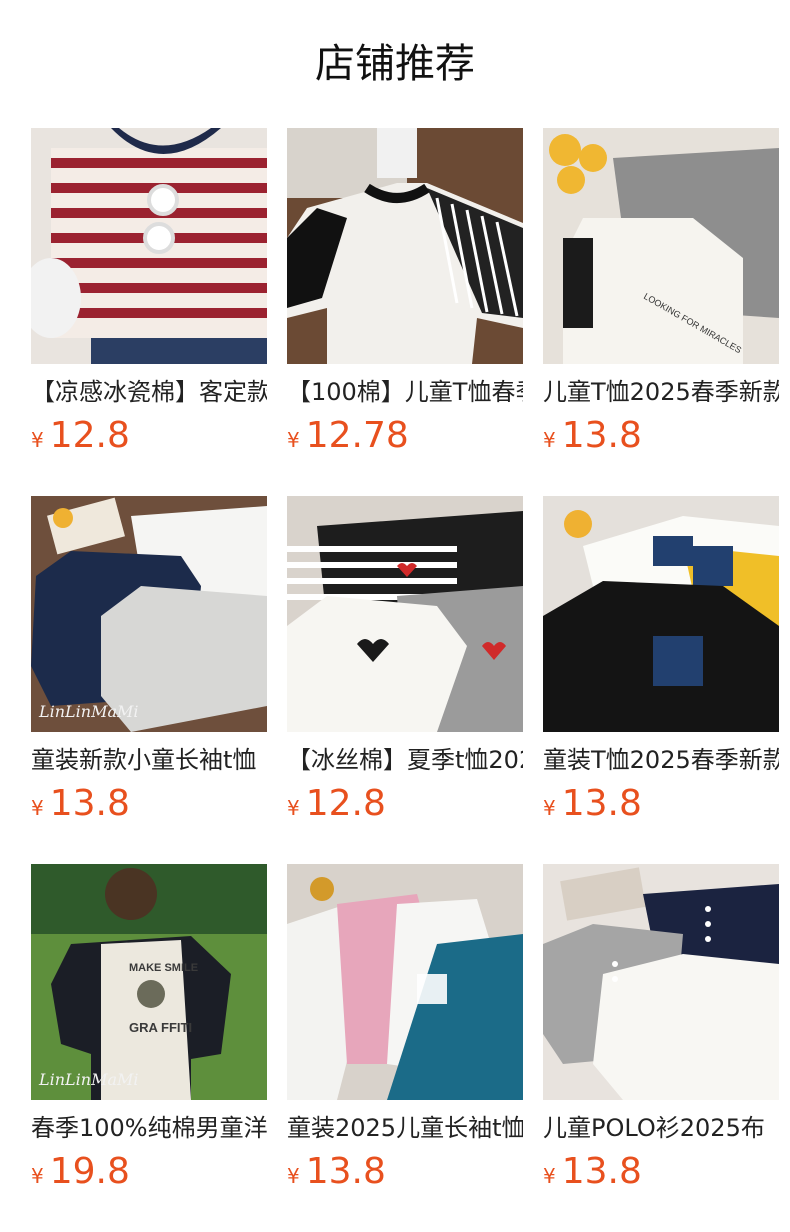  I want to click on product-card: LOOKING FOR MIRACLES 儿童T恤2025春季新款 ¥13.8, so click(661, 292).